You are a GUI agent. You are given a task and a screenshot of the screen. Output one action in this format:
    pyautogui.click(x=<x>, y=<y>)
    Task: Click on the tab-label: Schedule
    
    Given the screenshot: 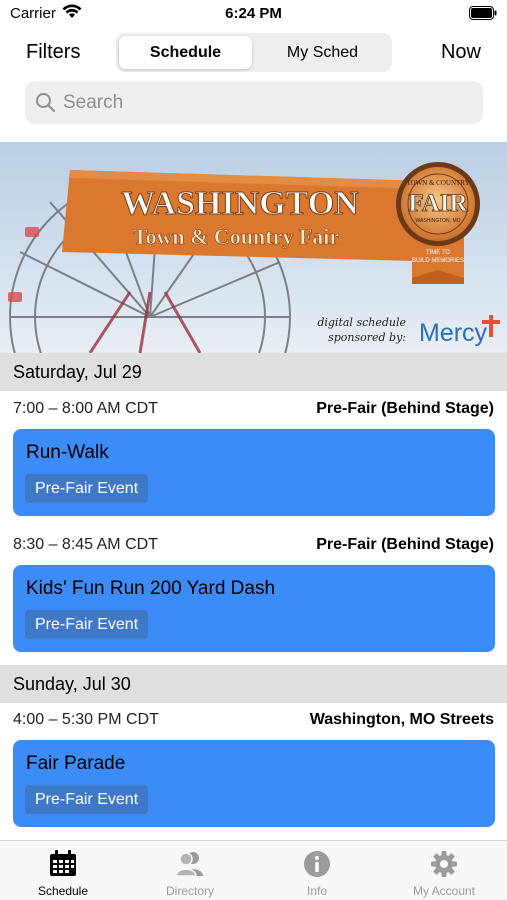 What is the action you would take?
    pyautogui.click(x=63, y=891)
    